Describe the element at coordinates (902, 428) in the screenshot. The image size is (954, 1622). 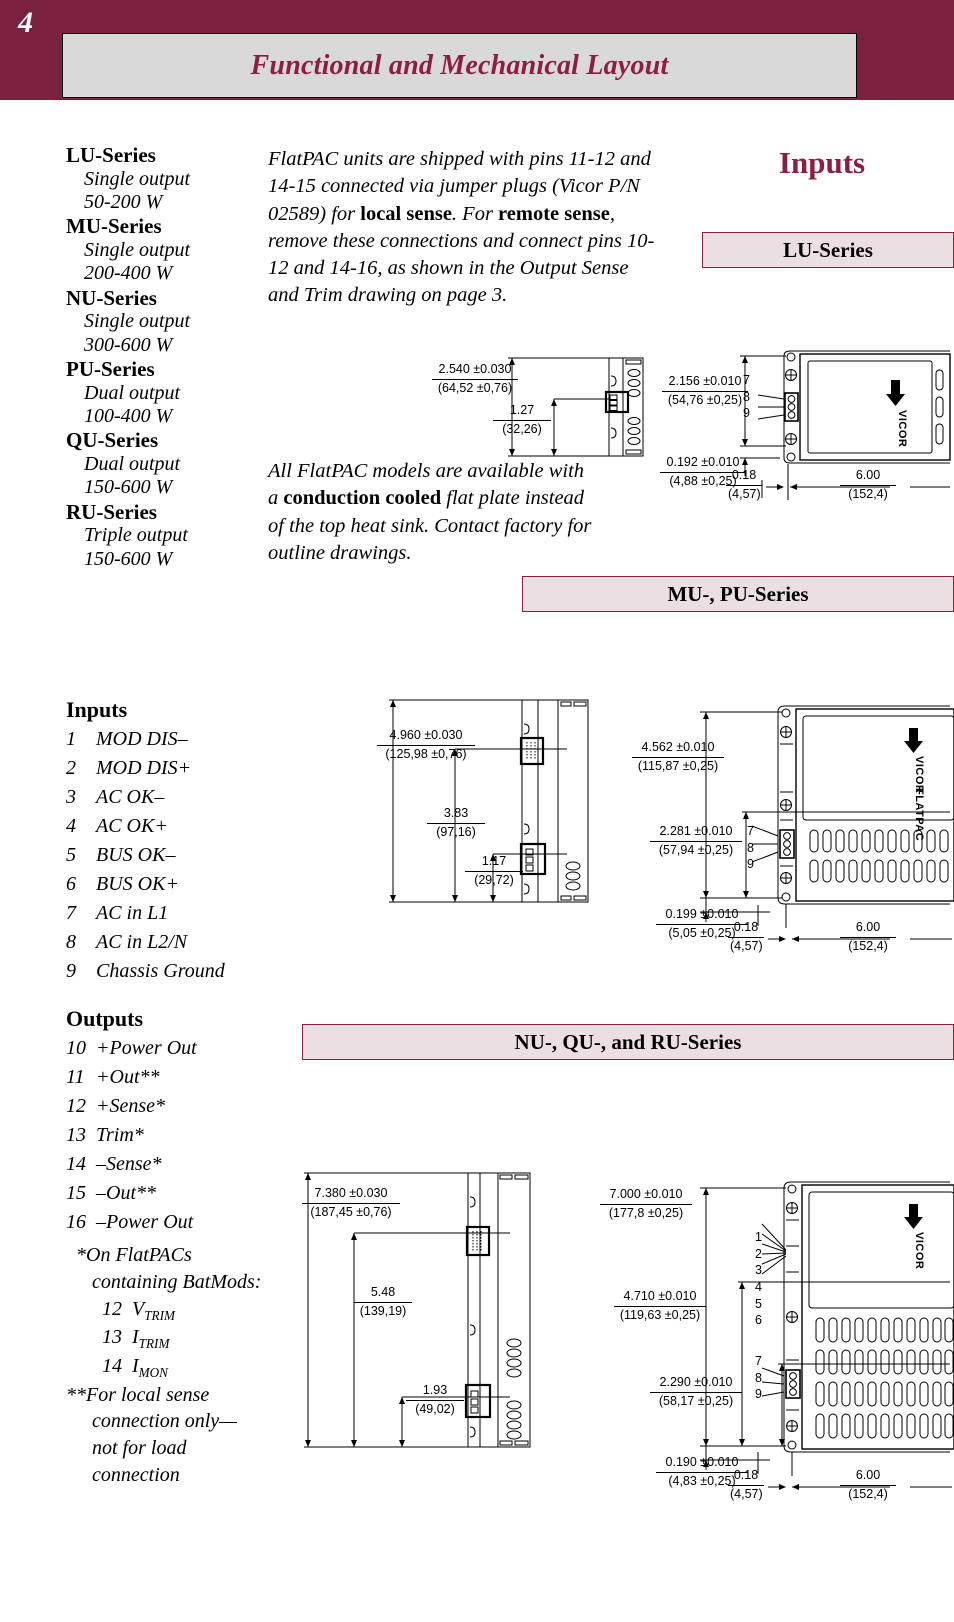
I see `vicor-brand-text: VICOR` at that location.